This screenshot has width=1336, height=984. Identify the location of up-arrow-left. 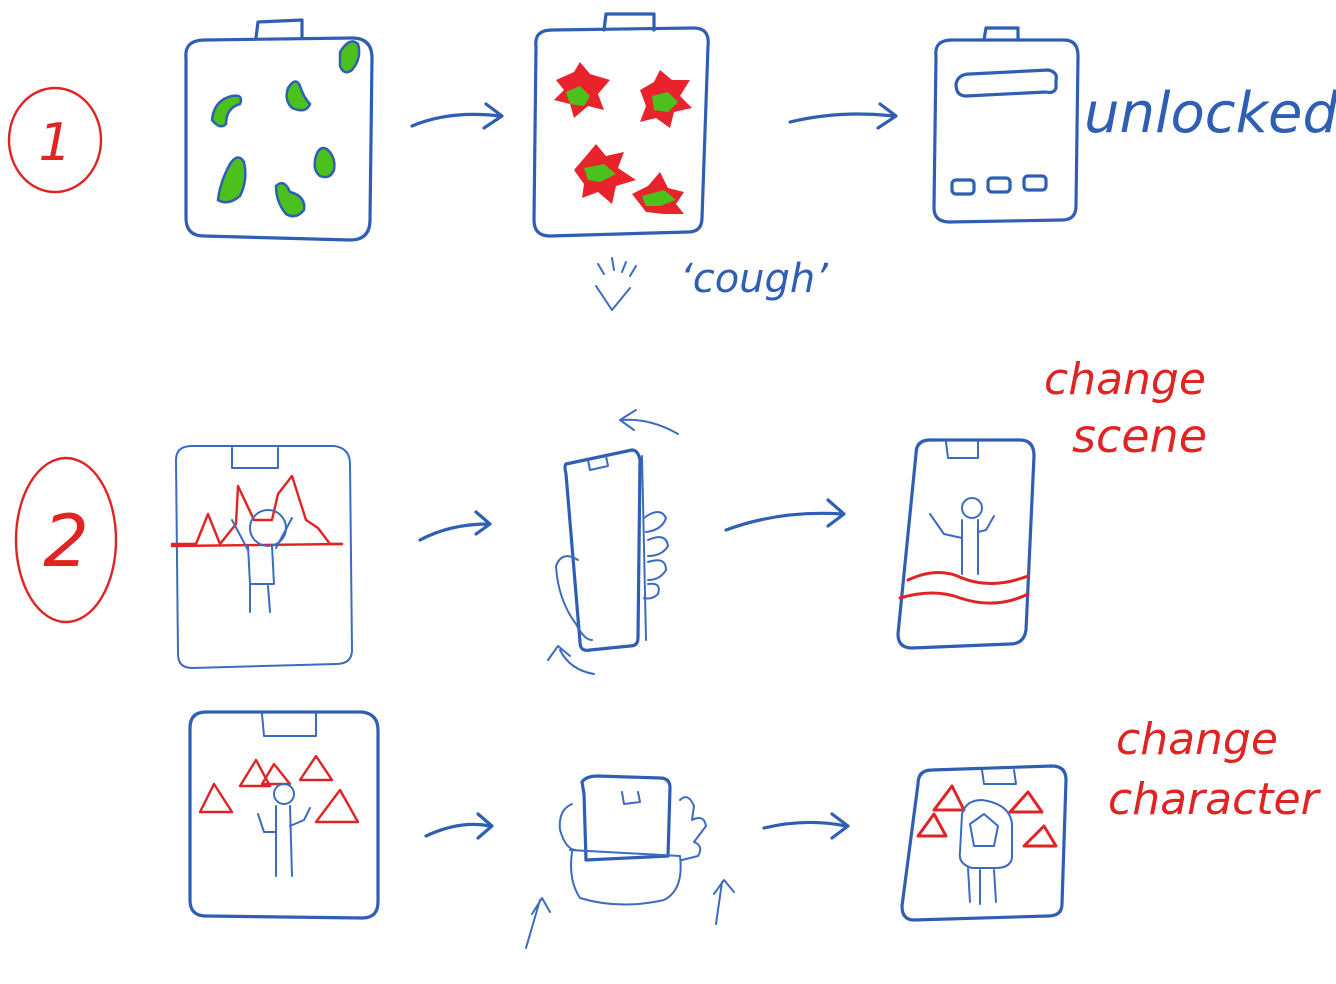
(538, 923).